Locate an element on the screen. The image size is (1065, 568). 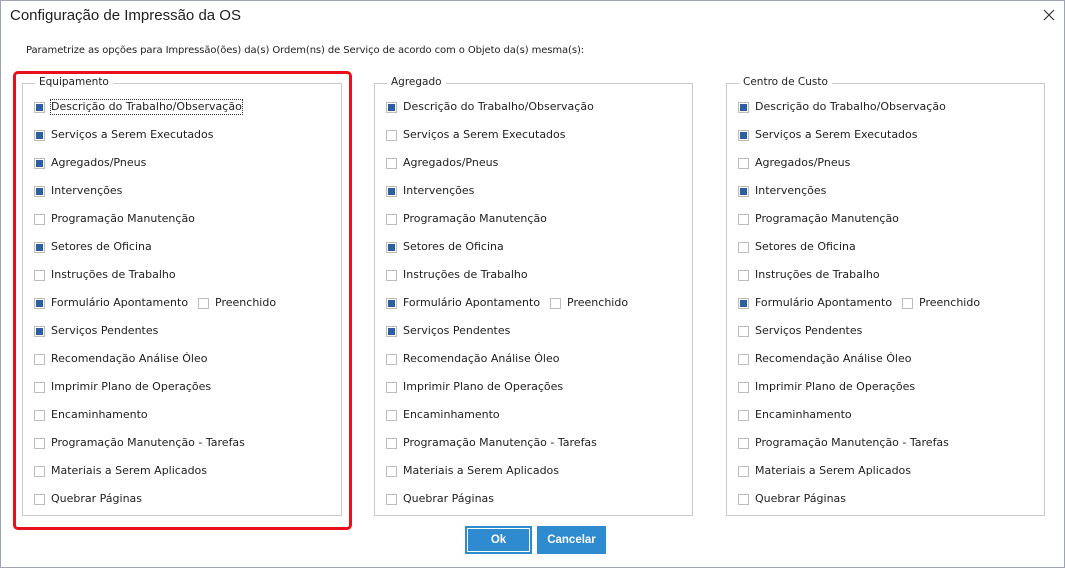
ok-button: Ok is located at coordinates (498, 540).